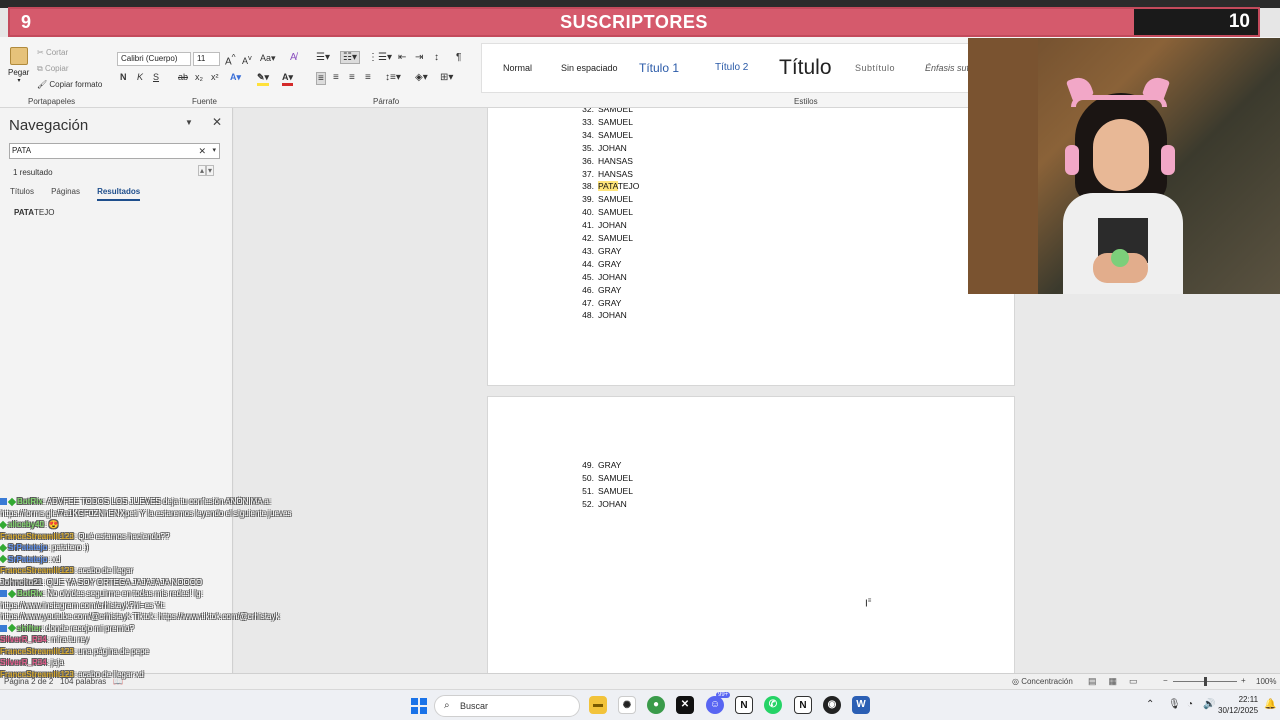 Image resolution: width=1280 pixels, height=720 pixels. I want to click on style-heading-2: Título 2, so click(731, 68).